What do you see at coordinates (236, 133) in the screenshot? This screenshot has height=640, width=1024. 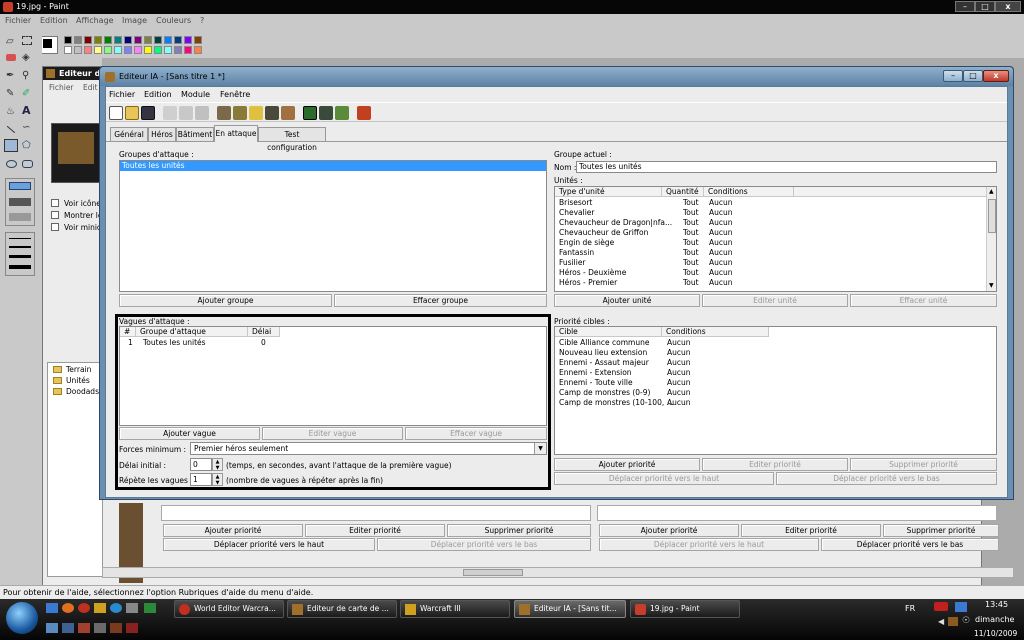 I see `tab-en-attaque: En attaque` at bounding box center [236, 133].